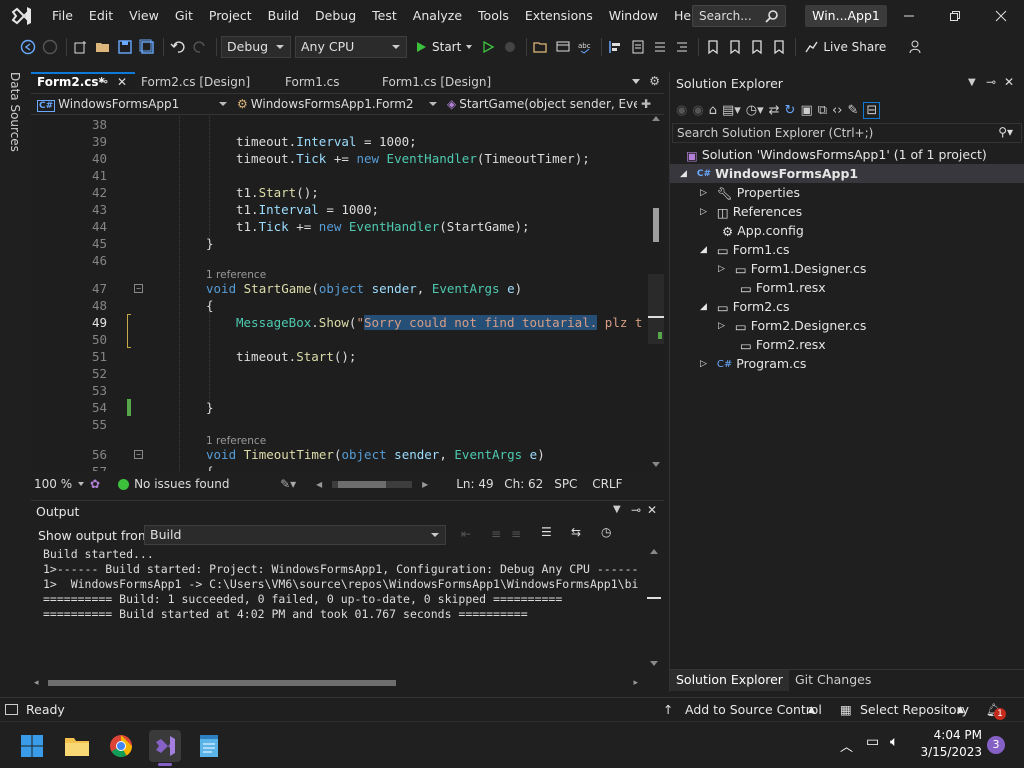 Image resolution: width=1024 pixels, height=768 pixels. What do you see at coordinates (443, 47) in the screenshot?
I see `start-debugging-button: Start` at bounding box center [443, 47].